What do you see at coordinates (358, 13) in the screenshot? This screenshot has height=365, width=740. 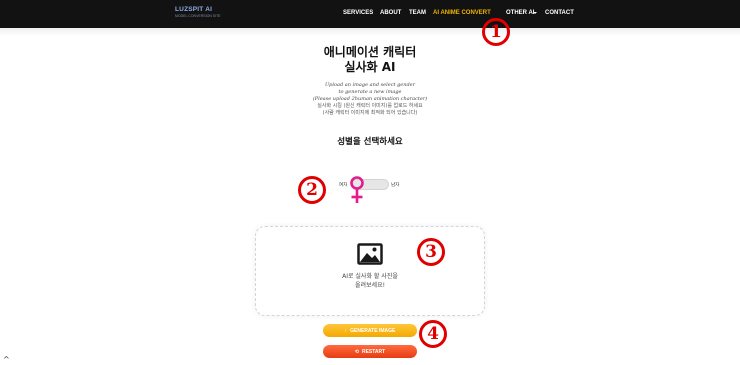 I see `nav-services: SERVICES` at bounding box center [358, 13].